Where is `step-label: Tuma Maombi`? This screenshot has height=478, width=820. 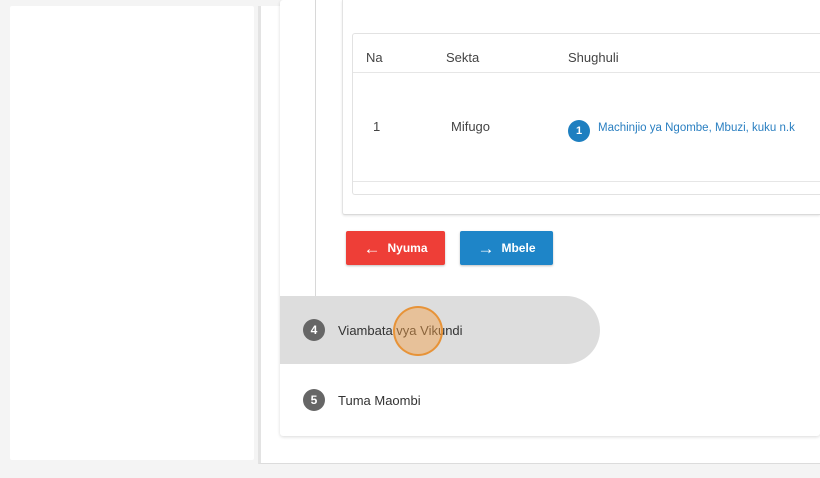 step-label: Tuma Maombi is located at coordinates (379, 400).